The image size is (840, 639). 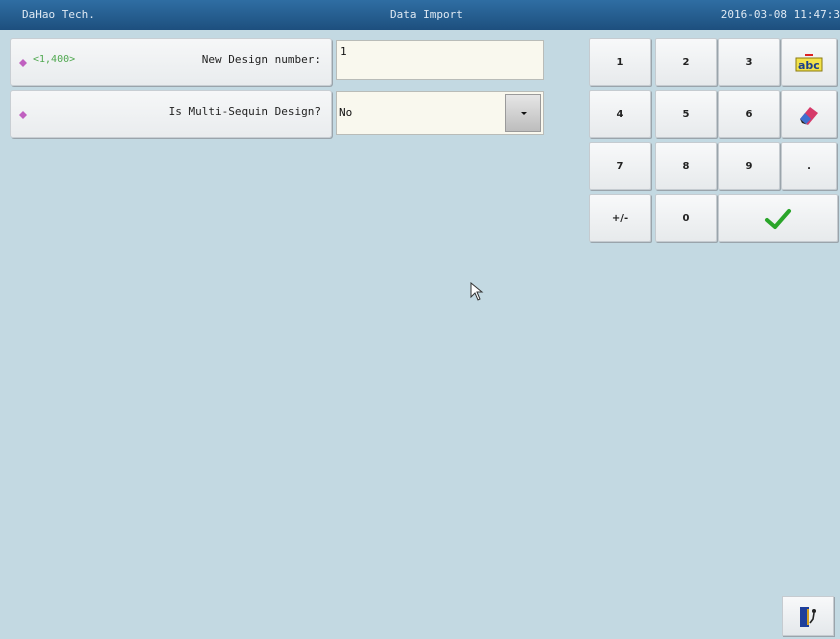 What do you see at coordinates (440, 113) in the screenshot?
I see `multi-sequin-select: No` at bounding box center [440, 113].